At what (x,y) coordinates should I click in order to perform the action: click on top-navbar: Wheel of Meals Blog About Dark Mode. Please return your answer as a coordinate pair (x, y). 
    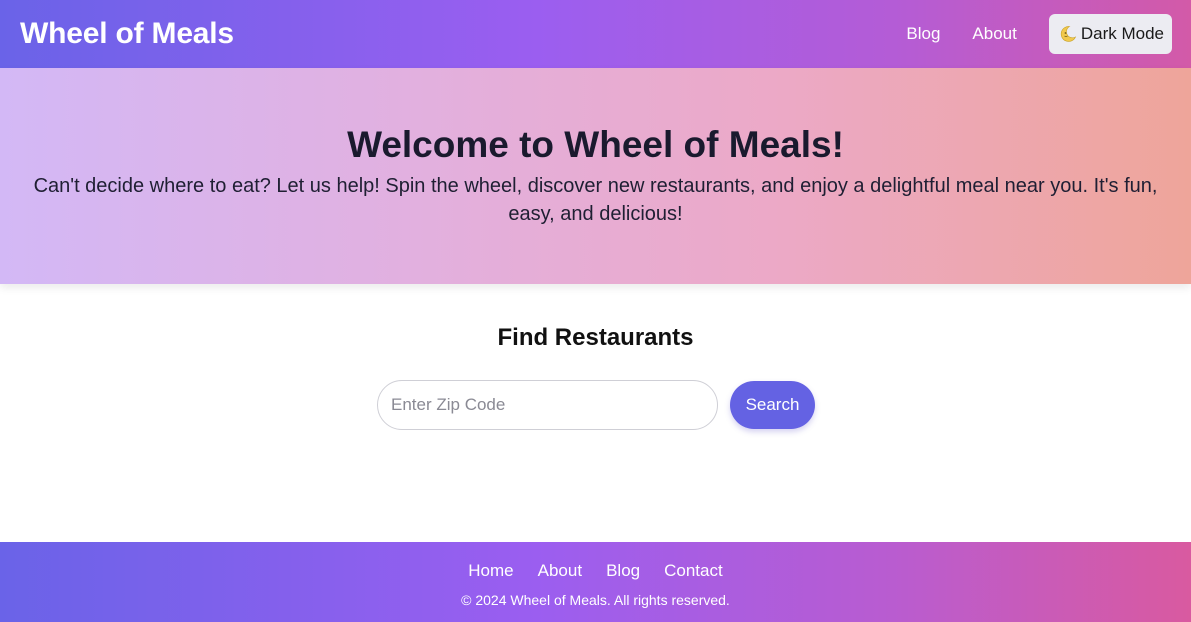
    Looking at the image, I should click on (595, 34).